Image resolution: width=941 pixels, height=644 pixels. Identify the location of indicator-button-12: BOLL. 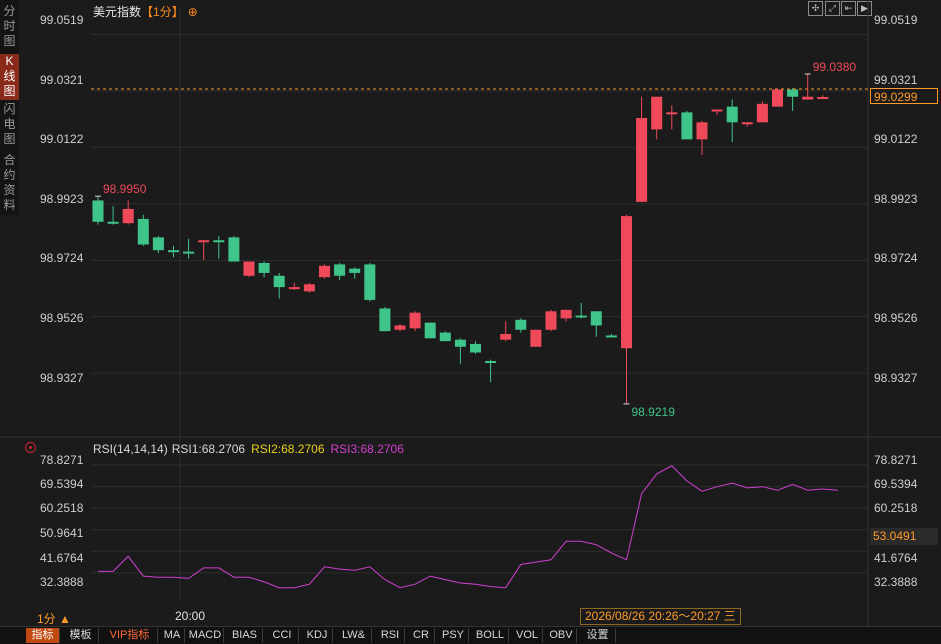
(490, 635).